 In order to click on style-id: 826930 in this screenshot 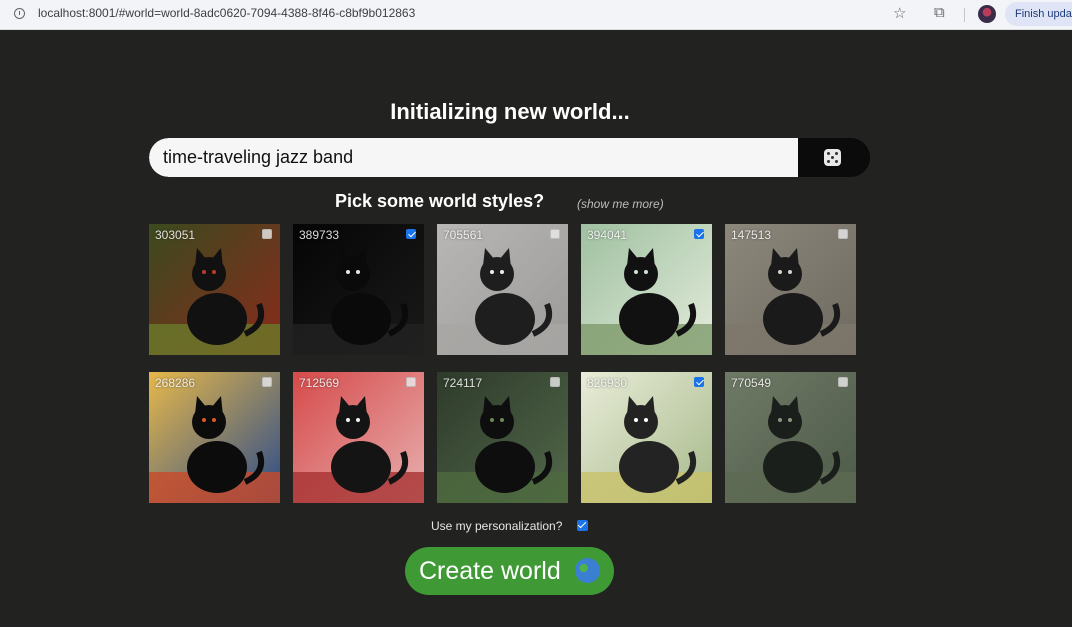, I will do `click(607, 383)`.